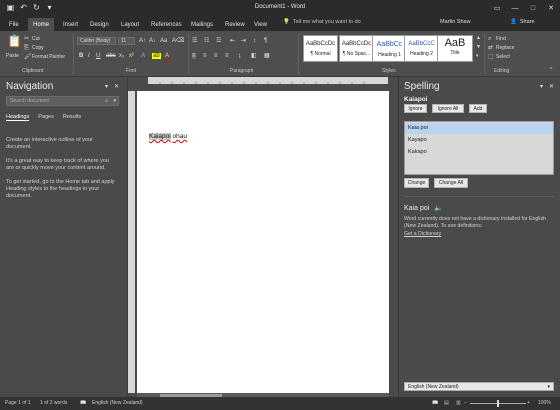 The width and height of the screenshot is (560, 410). What do you see at coordinates (422, 234) in the screenshot?
I see `get-dictionary-link: Get a Dictionary` at bounding box center [422, 234].